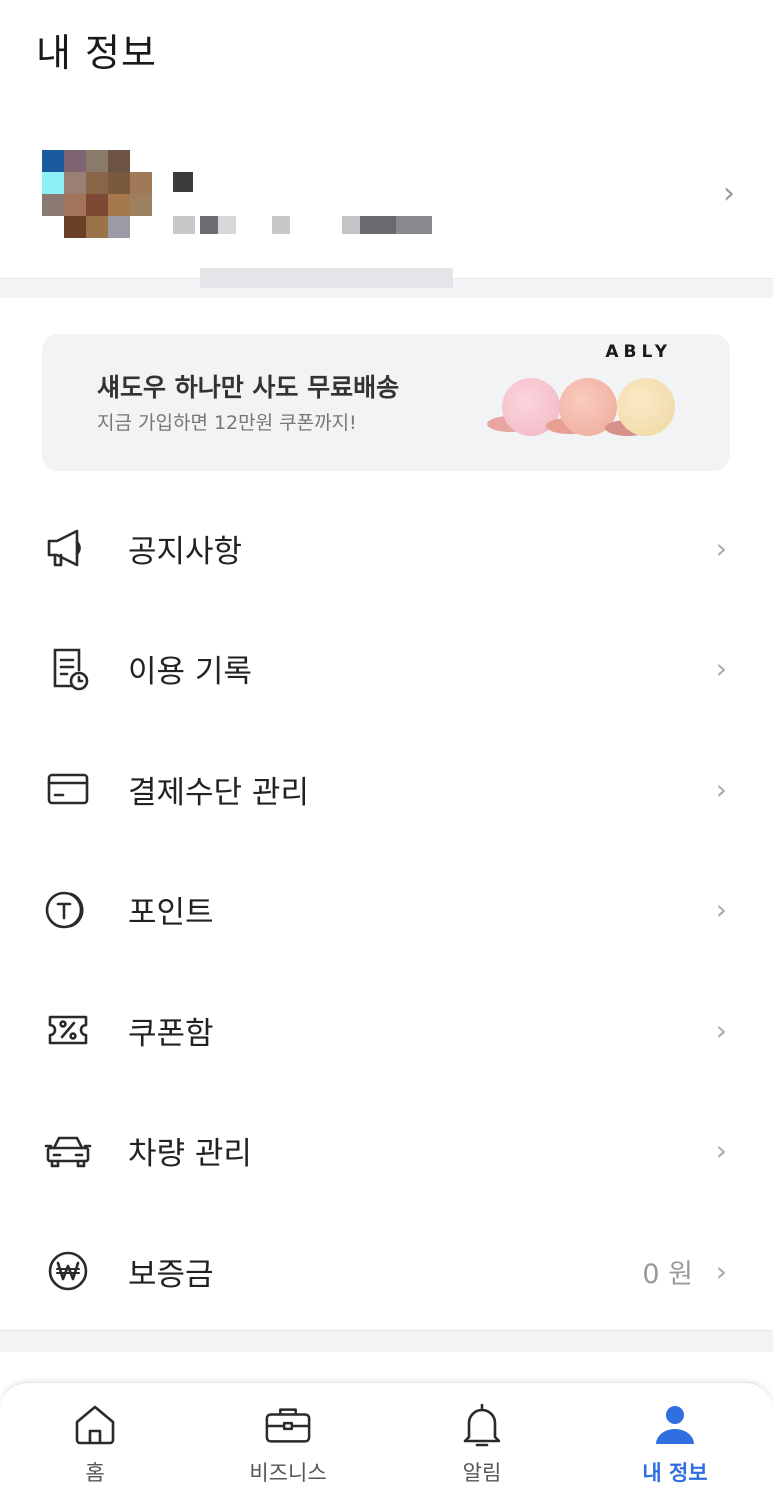 Image resolution: width=773 pixels, height=1494 pixels. Describe the element at coordinates (68, 1030) in the screenshot. I see `coupon-icon` at that location.